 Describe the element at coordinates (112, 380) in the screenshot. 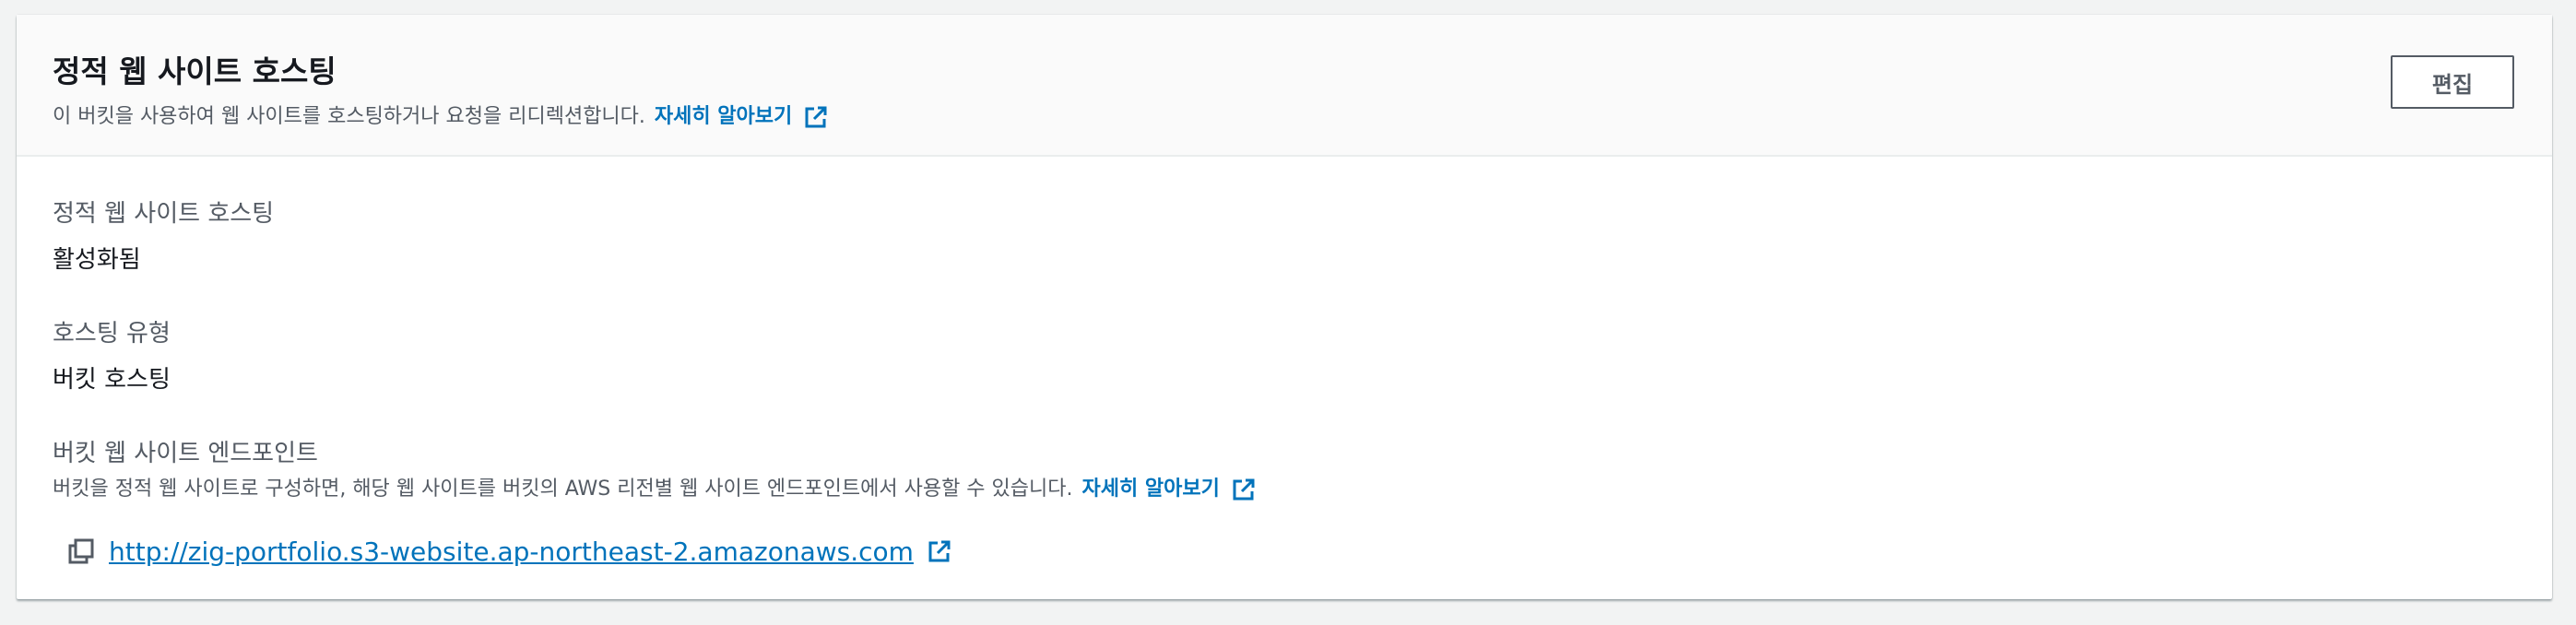

I see `hosting-type-value: 버킷 호스팅` at that location.